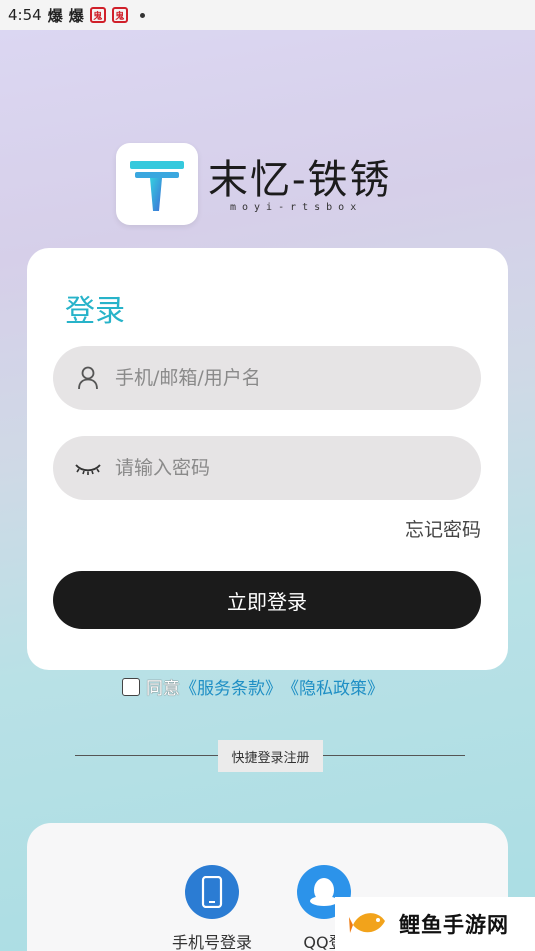 This screenshot has height=951, width=535. What do you see at coordinates (443, 528) in the screenshot?
I see `forgot-password-link: 忘记密码` at bounding box center [443, 528].